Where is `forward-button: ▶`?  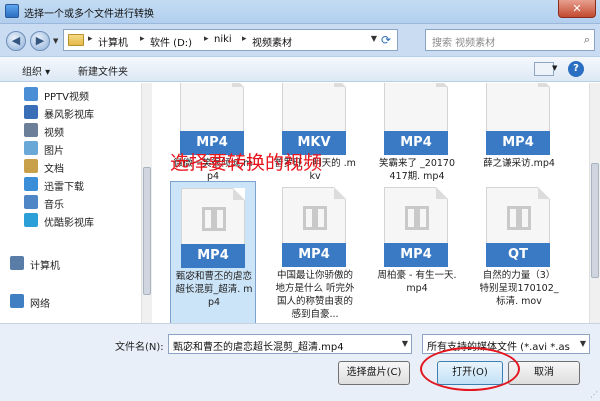 forward-button: ▶ is located at coordinates (40, 41).